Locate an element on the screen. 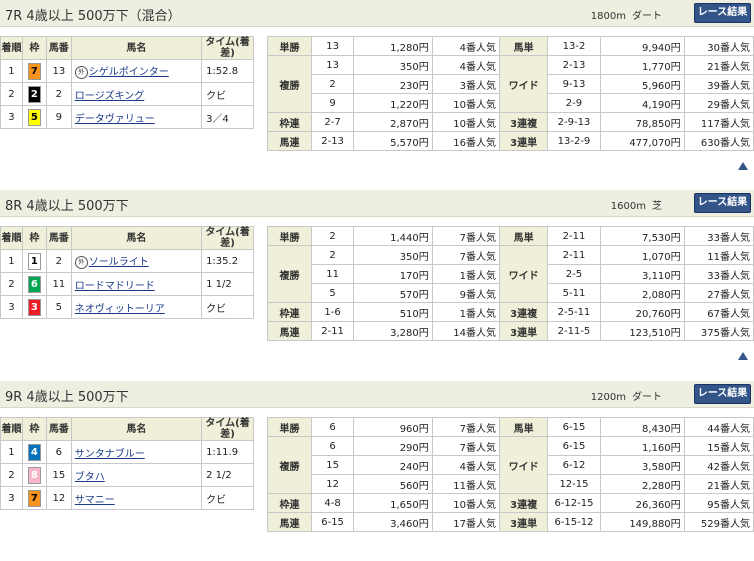  payout-combo: 15 is located at coordinates (333, 465).